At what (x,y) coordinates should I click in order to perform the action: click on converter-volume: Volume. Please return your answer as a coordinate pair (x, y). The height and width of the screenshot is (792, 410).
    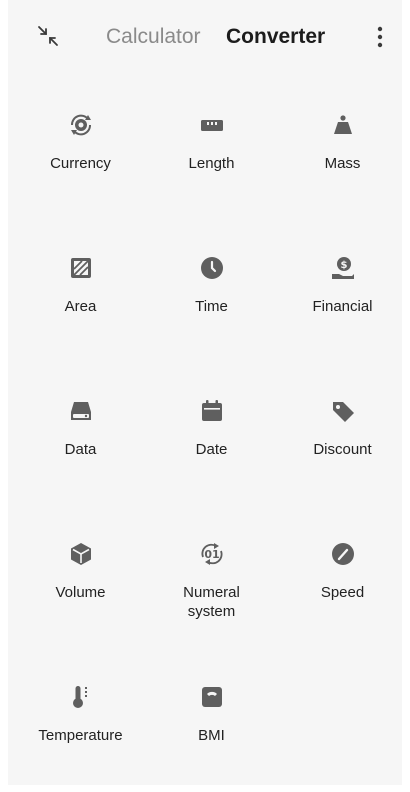
    Looking at the image, I should click on (80, 589).